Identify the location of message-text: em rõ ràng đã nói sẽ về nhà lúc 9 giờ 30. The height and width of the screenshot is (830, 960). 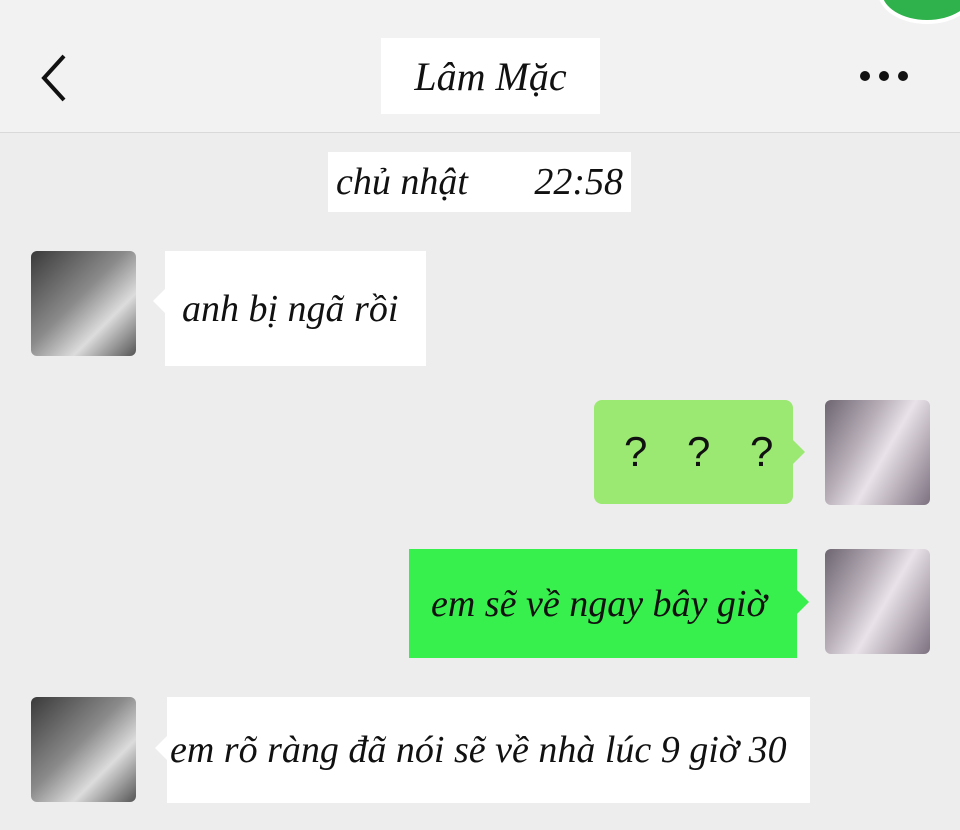
(478, 750).